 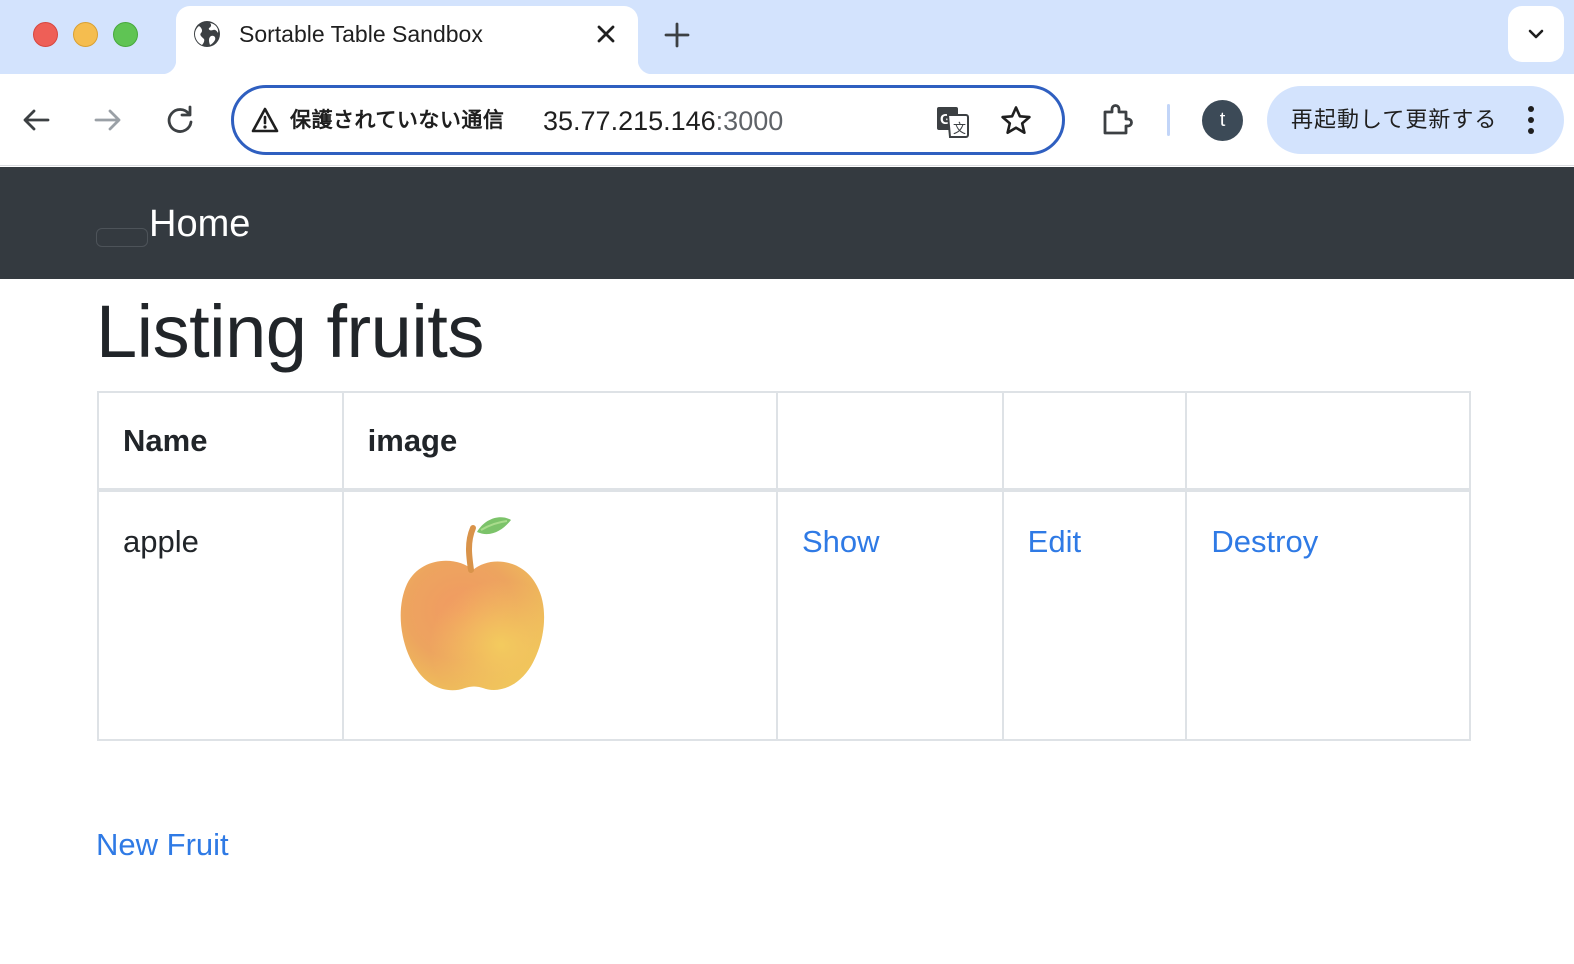 I want to click on page-title: Listing fruits, so click(x=290, y=331).